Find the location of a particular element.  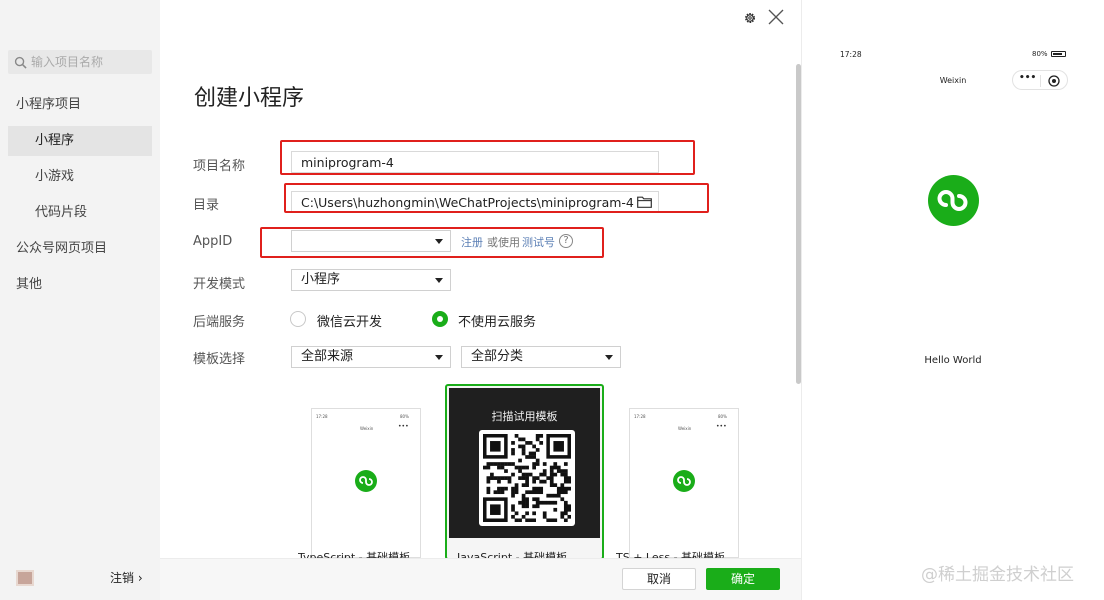

confirm-button: 确定 is located at coordinates (743, 579).